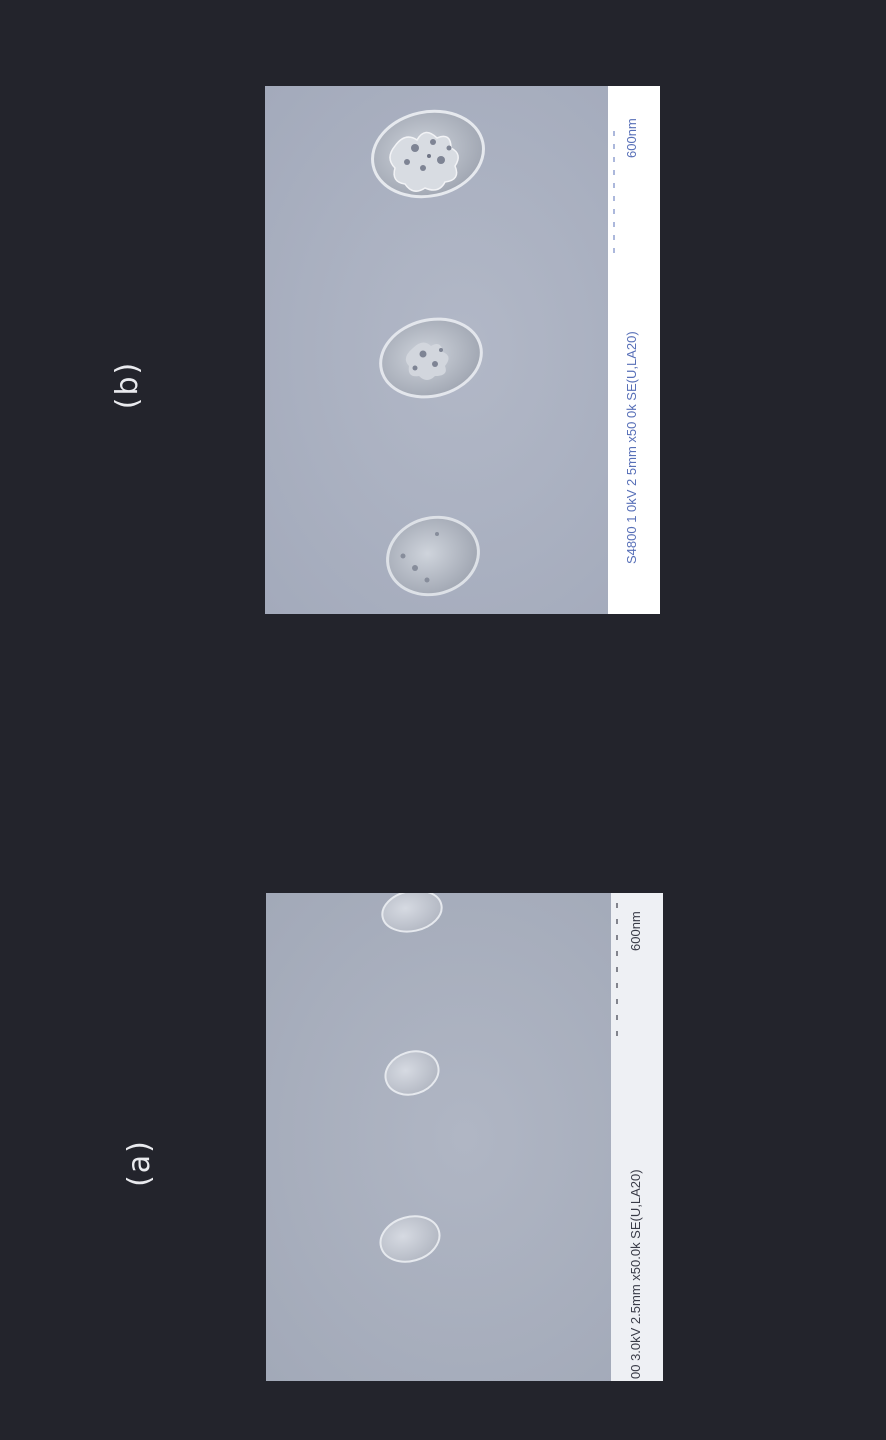 The image size is (886, 1440). I want to click on scale-label-b: 600nm, so click(631, 138).